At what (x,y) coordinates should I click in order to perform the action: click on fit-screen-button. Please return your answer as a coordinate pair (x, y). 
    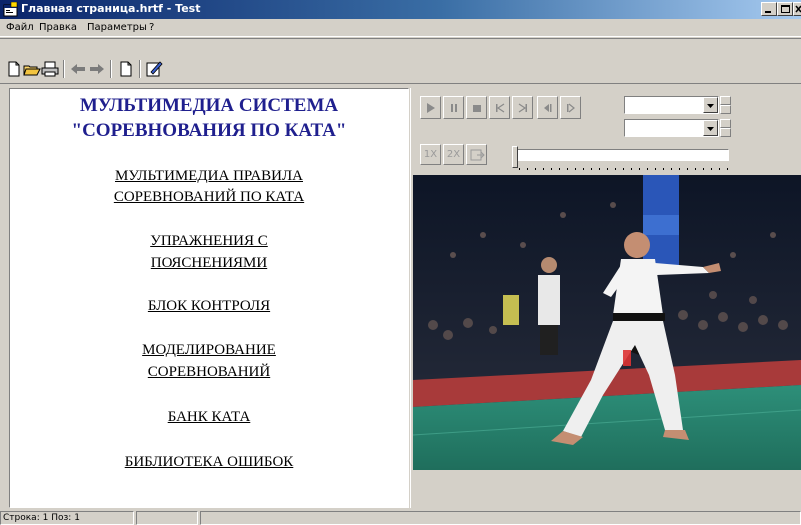
    Looking at the image, I should click on (476, 154).